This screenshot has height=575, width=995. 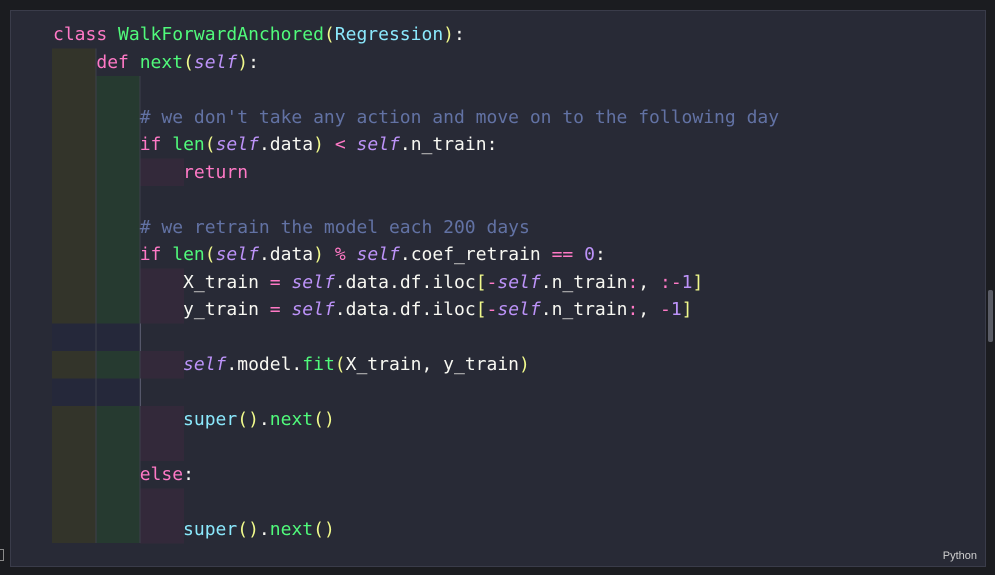 I want to click on code-token: X_train, so click(x=226, y=282).